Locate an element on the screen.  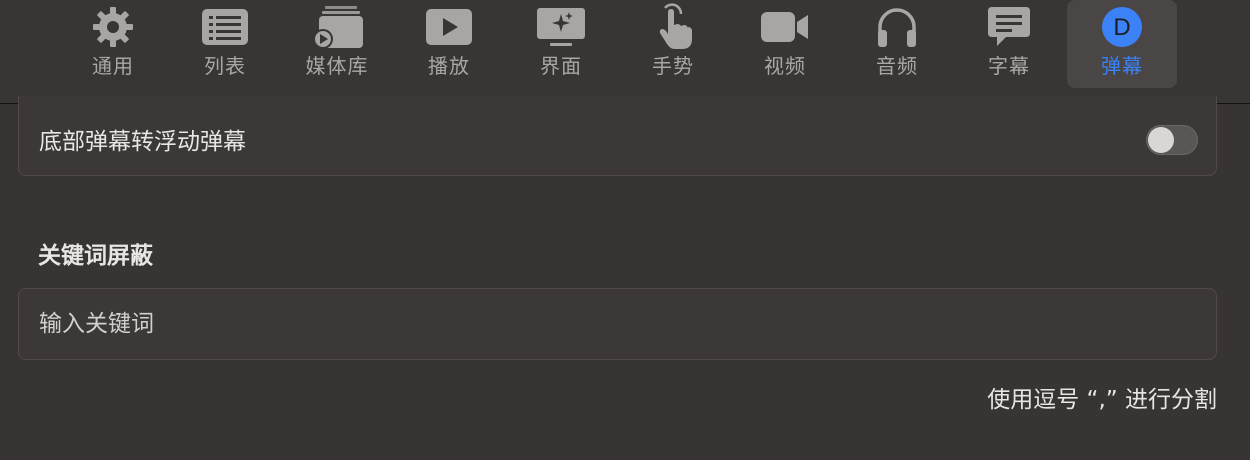
keyword-hint: 使用逗号 “,” 进行分割 is located at coordinates (1102, 400).